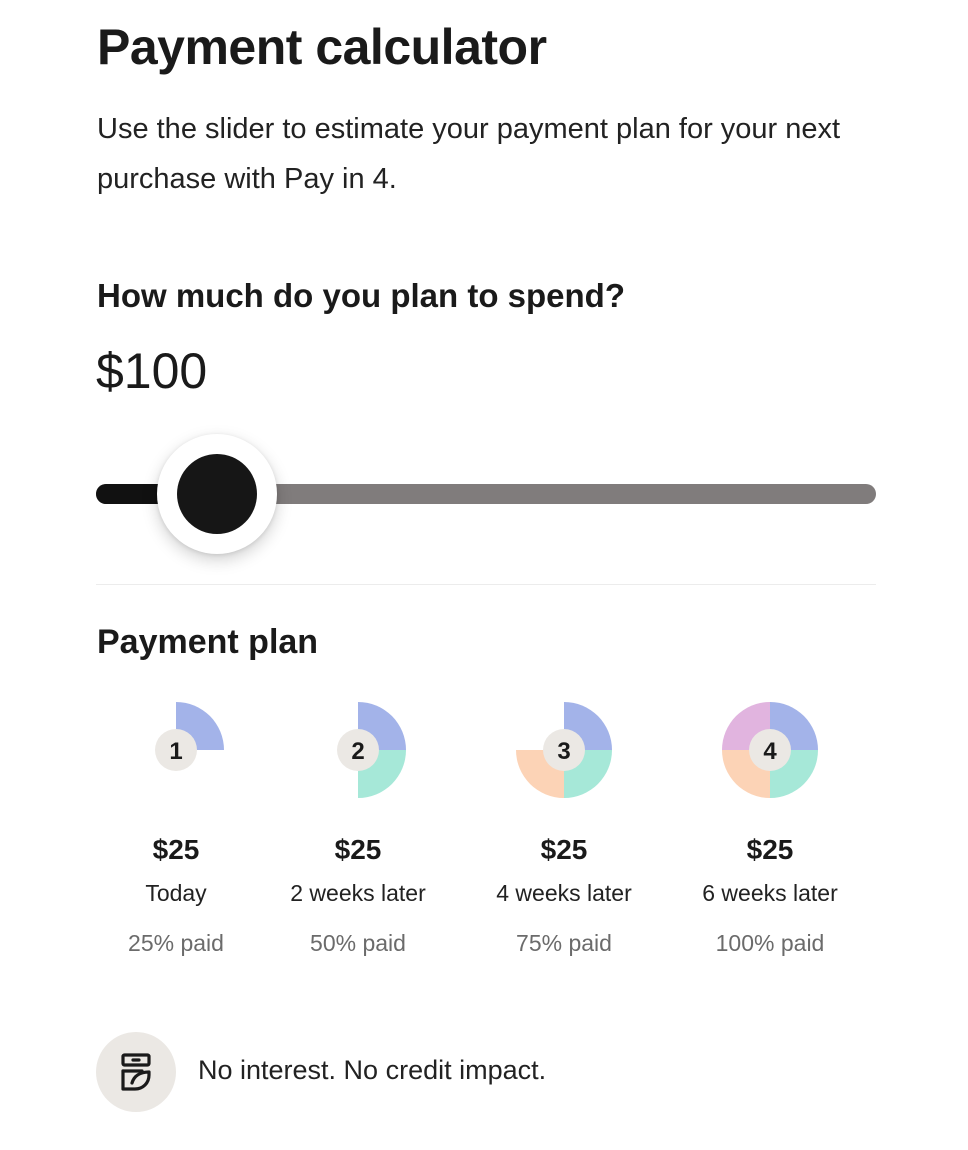  Describe the element at coordinates (770, 943) in the screenshot. I see `installment-paid: 100% paid` at that location.